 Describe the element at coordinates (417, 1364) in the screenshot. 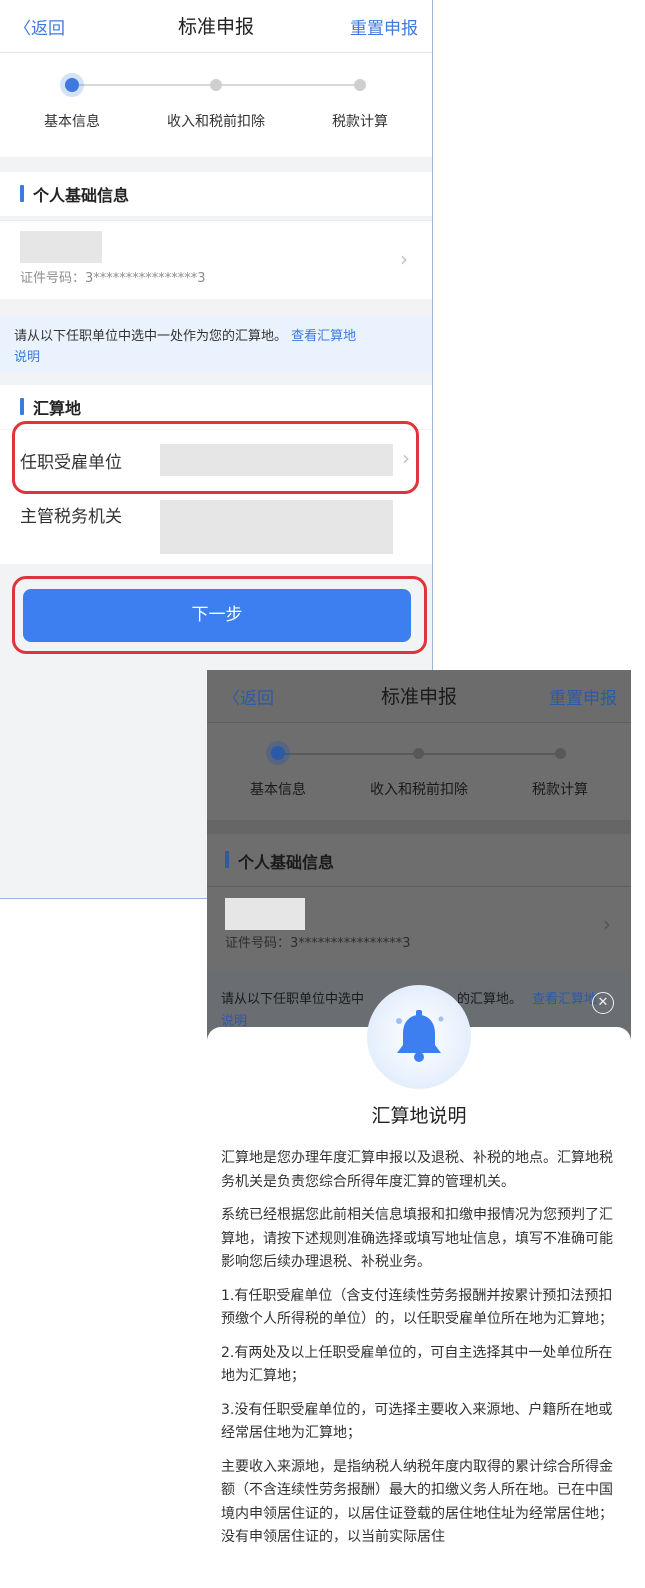

I see `modal-paragraph: 2.有两处及以上任职受雇单位的，可自主选择其中一处单位所在地为汇算地；` at that location.